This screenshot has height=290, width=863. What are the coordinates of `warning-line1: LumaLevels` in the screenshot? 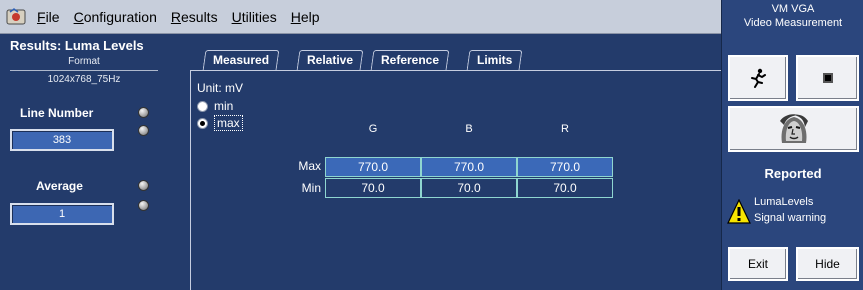 It's located at (784, 202).